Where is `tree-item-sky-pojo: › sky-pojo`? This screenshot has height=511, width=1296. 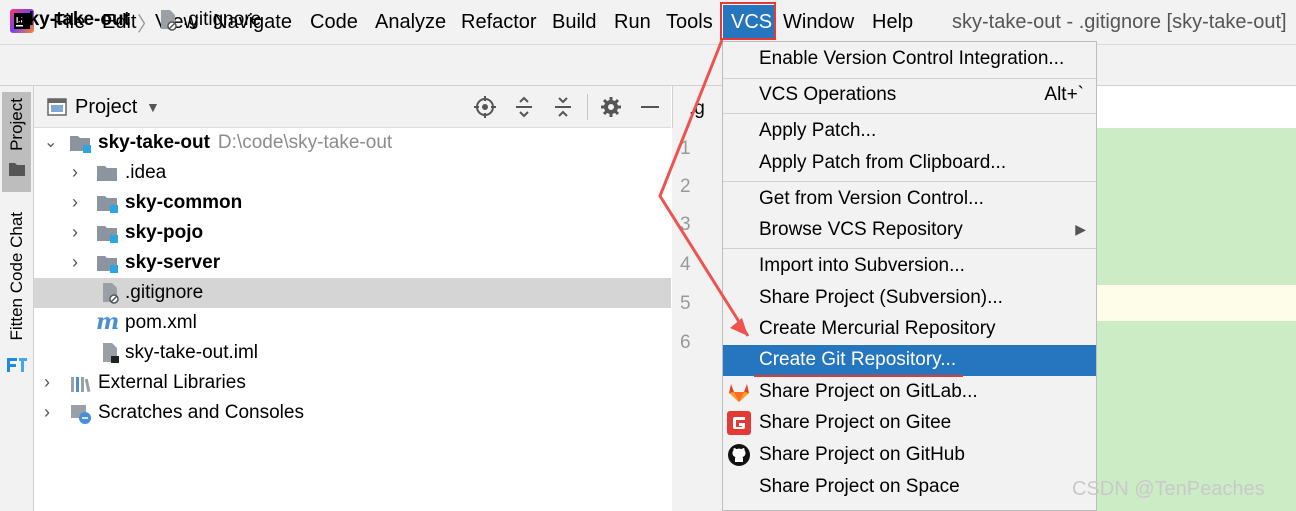
tree-item-sky-pojo: › sky-pojo is located at coordinates (352, 233).